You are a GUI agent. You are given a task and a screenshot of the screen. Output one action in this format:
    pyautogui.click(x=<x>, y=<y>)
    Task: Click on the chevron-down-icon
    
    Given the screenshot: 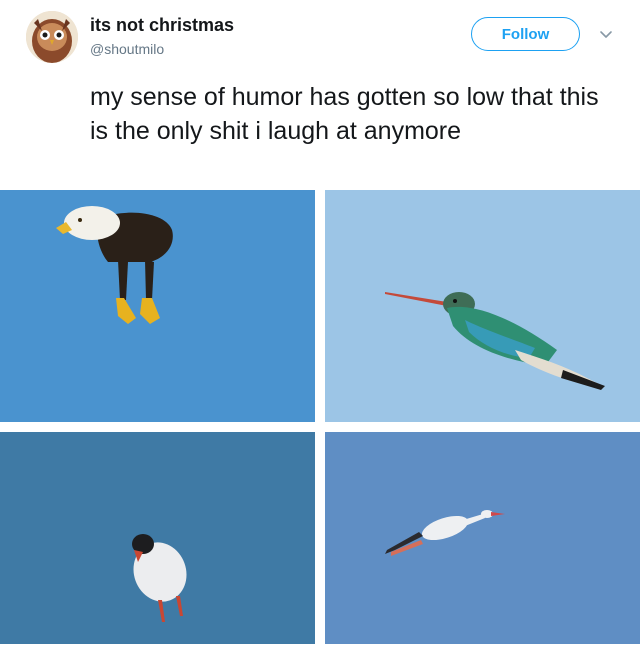 What is the action you would take?
    pyautogui.click(x=606, y=35)
    